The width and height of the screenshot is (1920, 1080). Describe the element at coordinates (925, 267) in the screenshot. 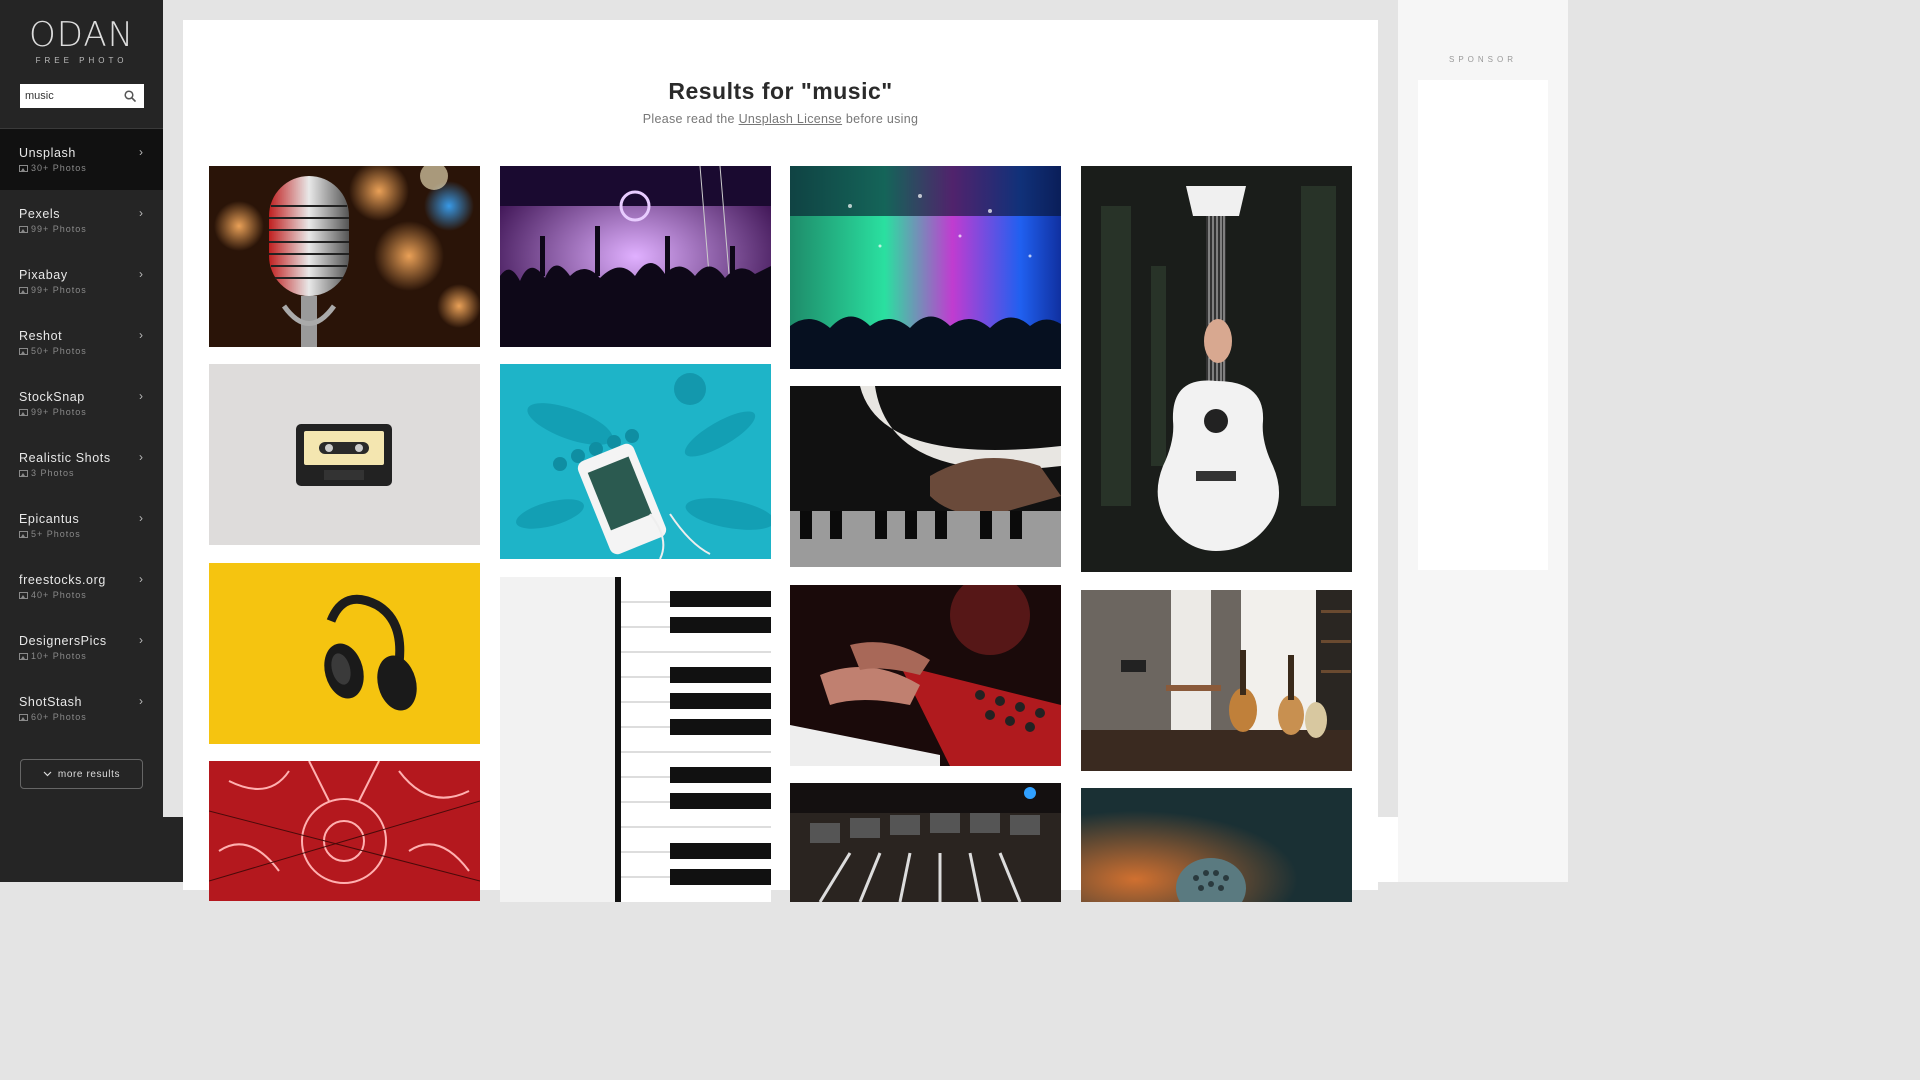

I see `photo-festival-lights` at that location.